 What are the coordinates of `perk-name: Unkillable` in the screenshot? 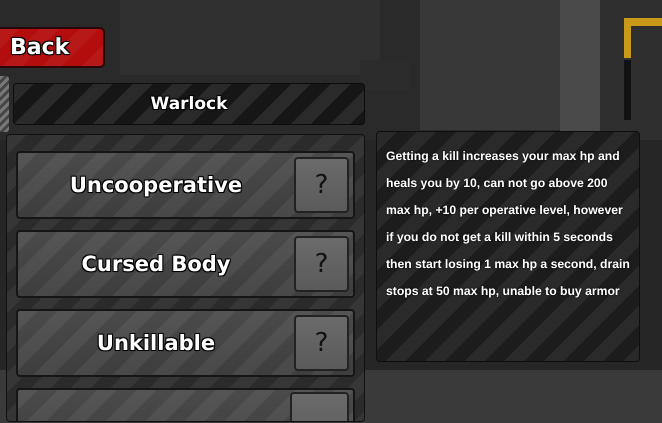 It's located at (156, 343).